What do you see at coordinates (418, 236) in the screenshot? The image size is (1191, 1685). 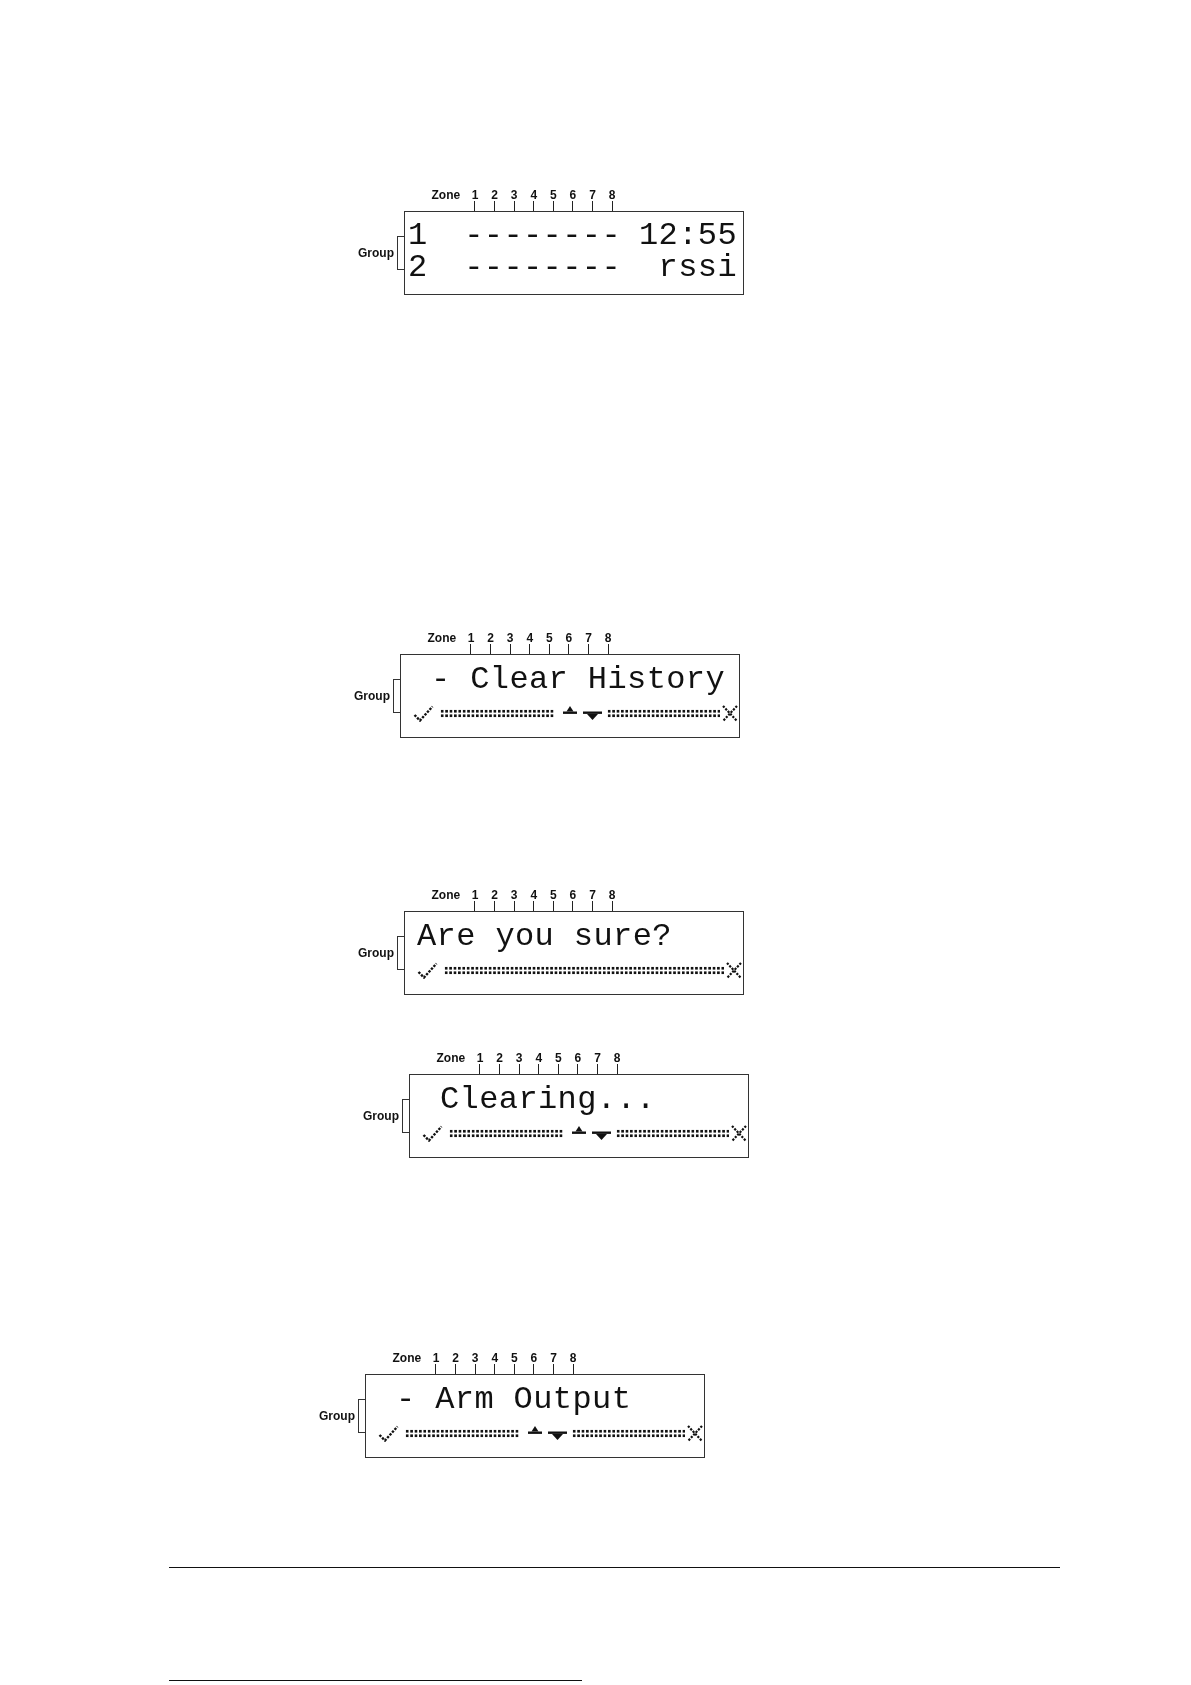 I see `group-number: 1` at bounding box center [418, 236].